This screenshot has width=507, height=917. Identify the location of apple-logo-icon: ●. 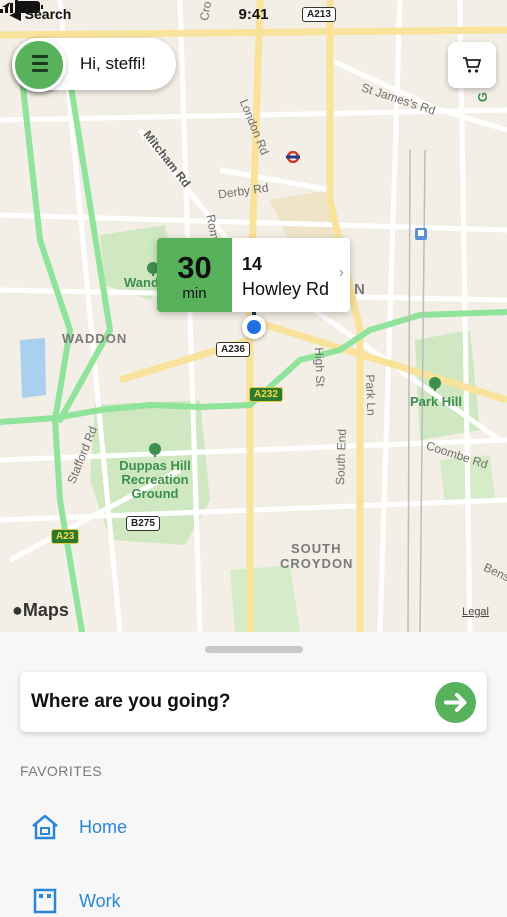
(17, 610).